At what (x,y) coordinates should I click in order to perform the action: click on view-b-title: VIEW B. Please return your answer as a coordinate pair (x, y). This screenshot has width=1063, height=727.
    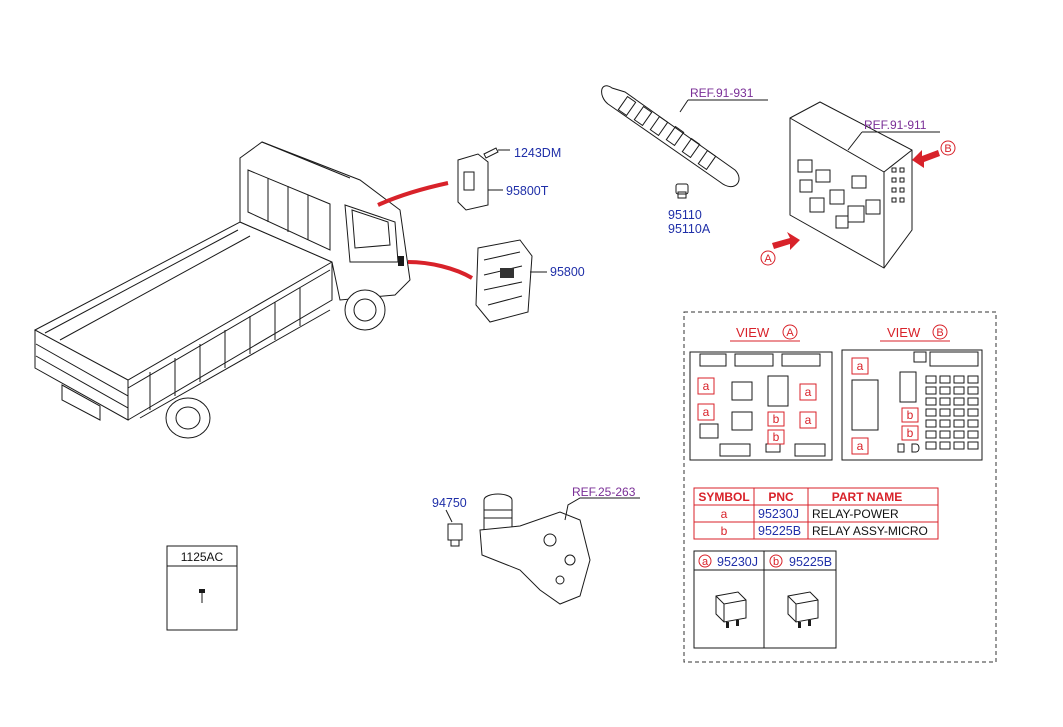
    Looking at the image, I should click on (915, 333).